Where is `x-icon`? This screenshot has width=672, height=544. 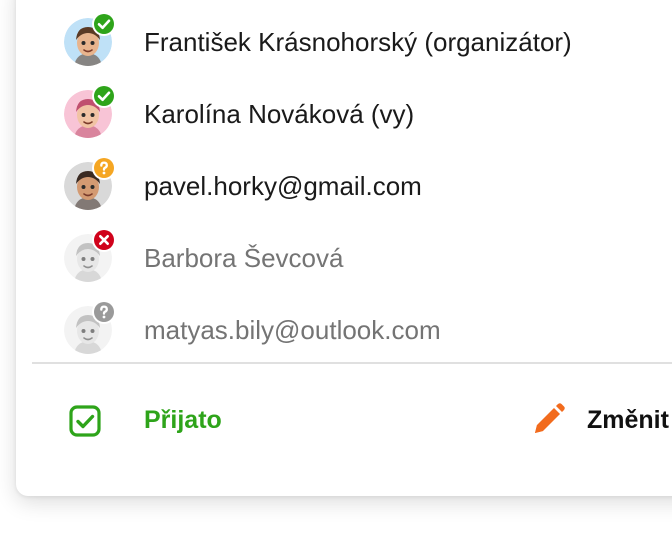 x-icon is located at coordinates (104, 240).